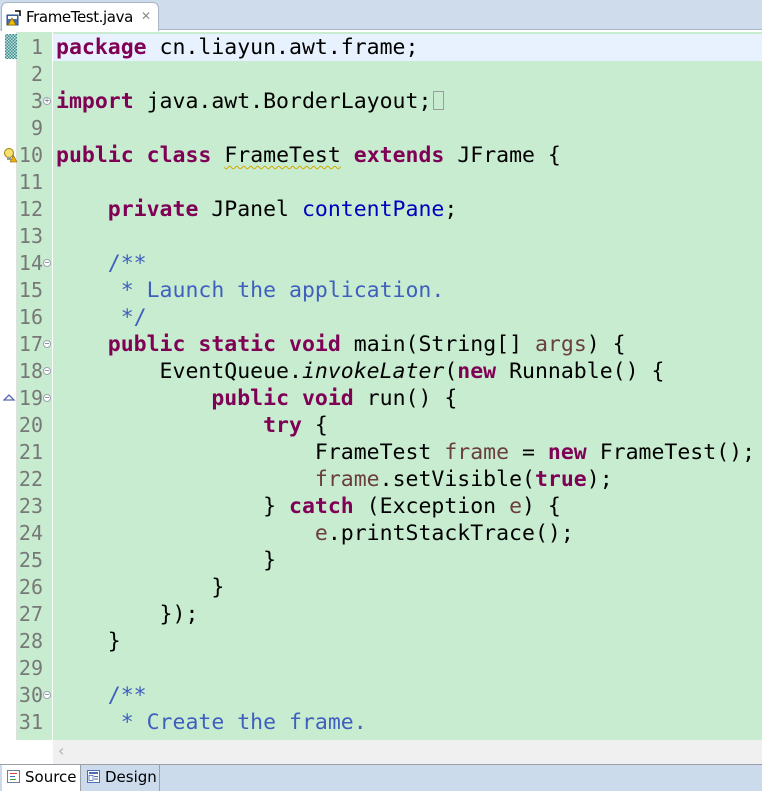 Image resolution: width=762 pixels, height=791 pixels. What do you see at coordinates (405, 398) in the screenshot?
I see `code-token: run() {` at bounding box center [405, 398].